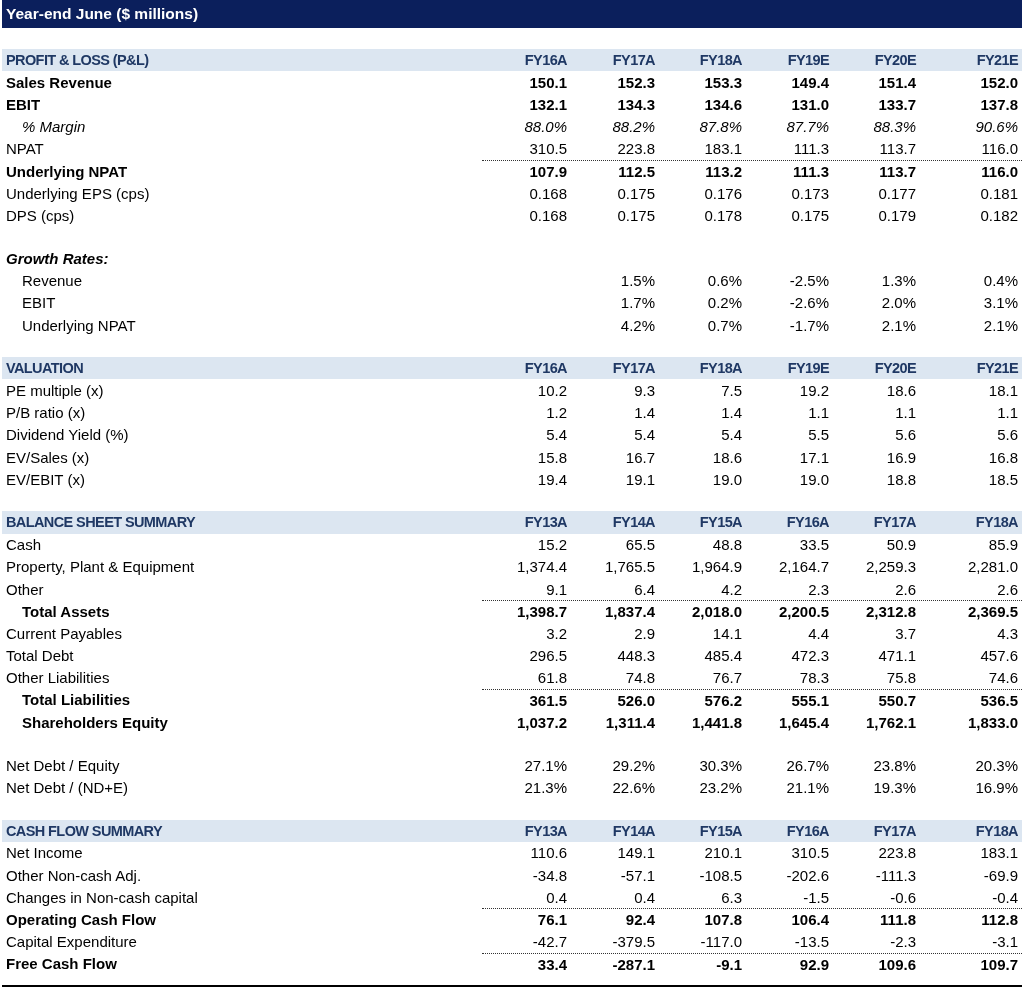 Image resolution: width=1024 pixels, height=993 pixels. Describe the element at coordinates (67, 435) in the screenshot. I see `row-label: Dividend Yield (%)` at that location.